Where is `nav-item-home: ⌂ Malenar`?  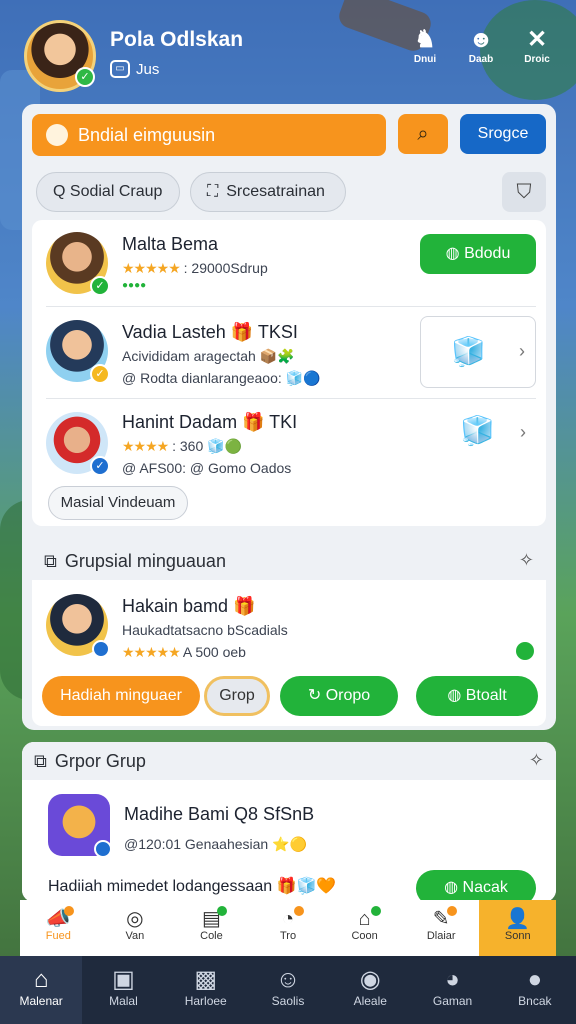
nav-item-home: ⌂ Malenar is located at coordinates (41, 990).